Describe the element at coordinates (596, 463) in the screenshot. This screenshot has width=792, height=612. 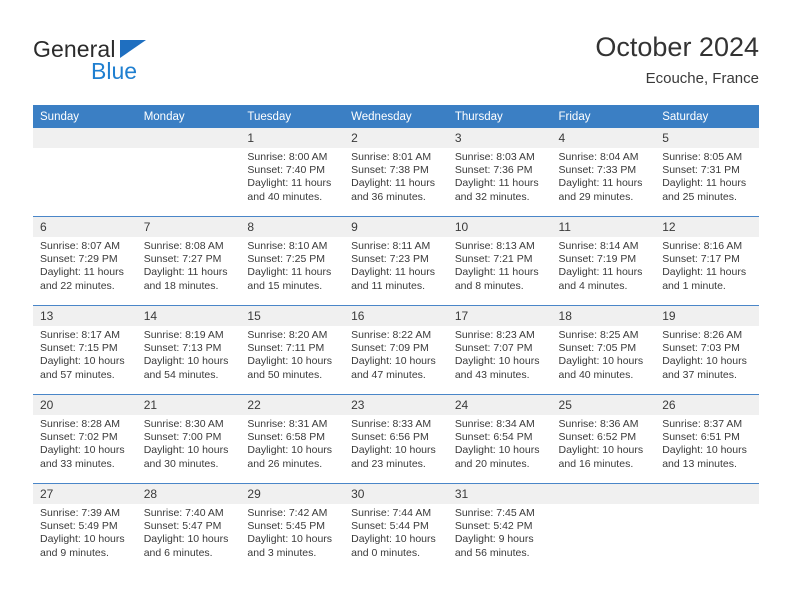
I see `daylight-text-line2: and 16 minutes.` at that location.